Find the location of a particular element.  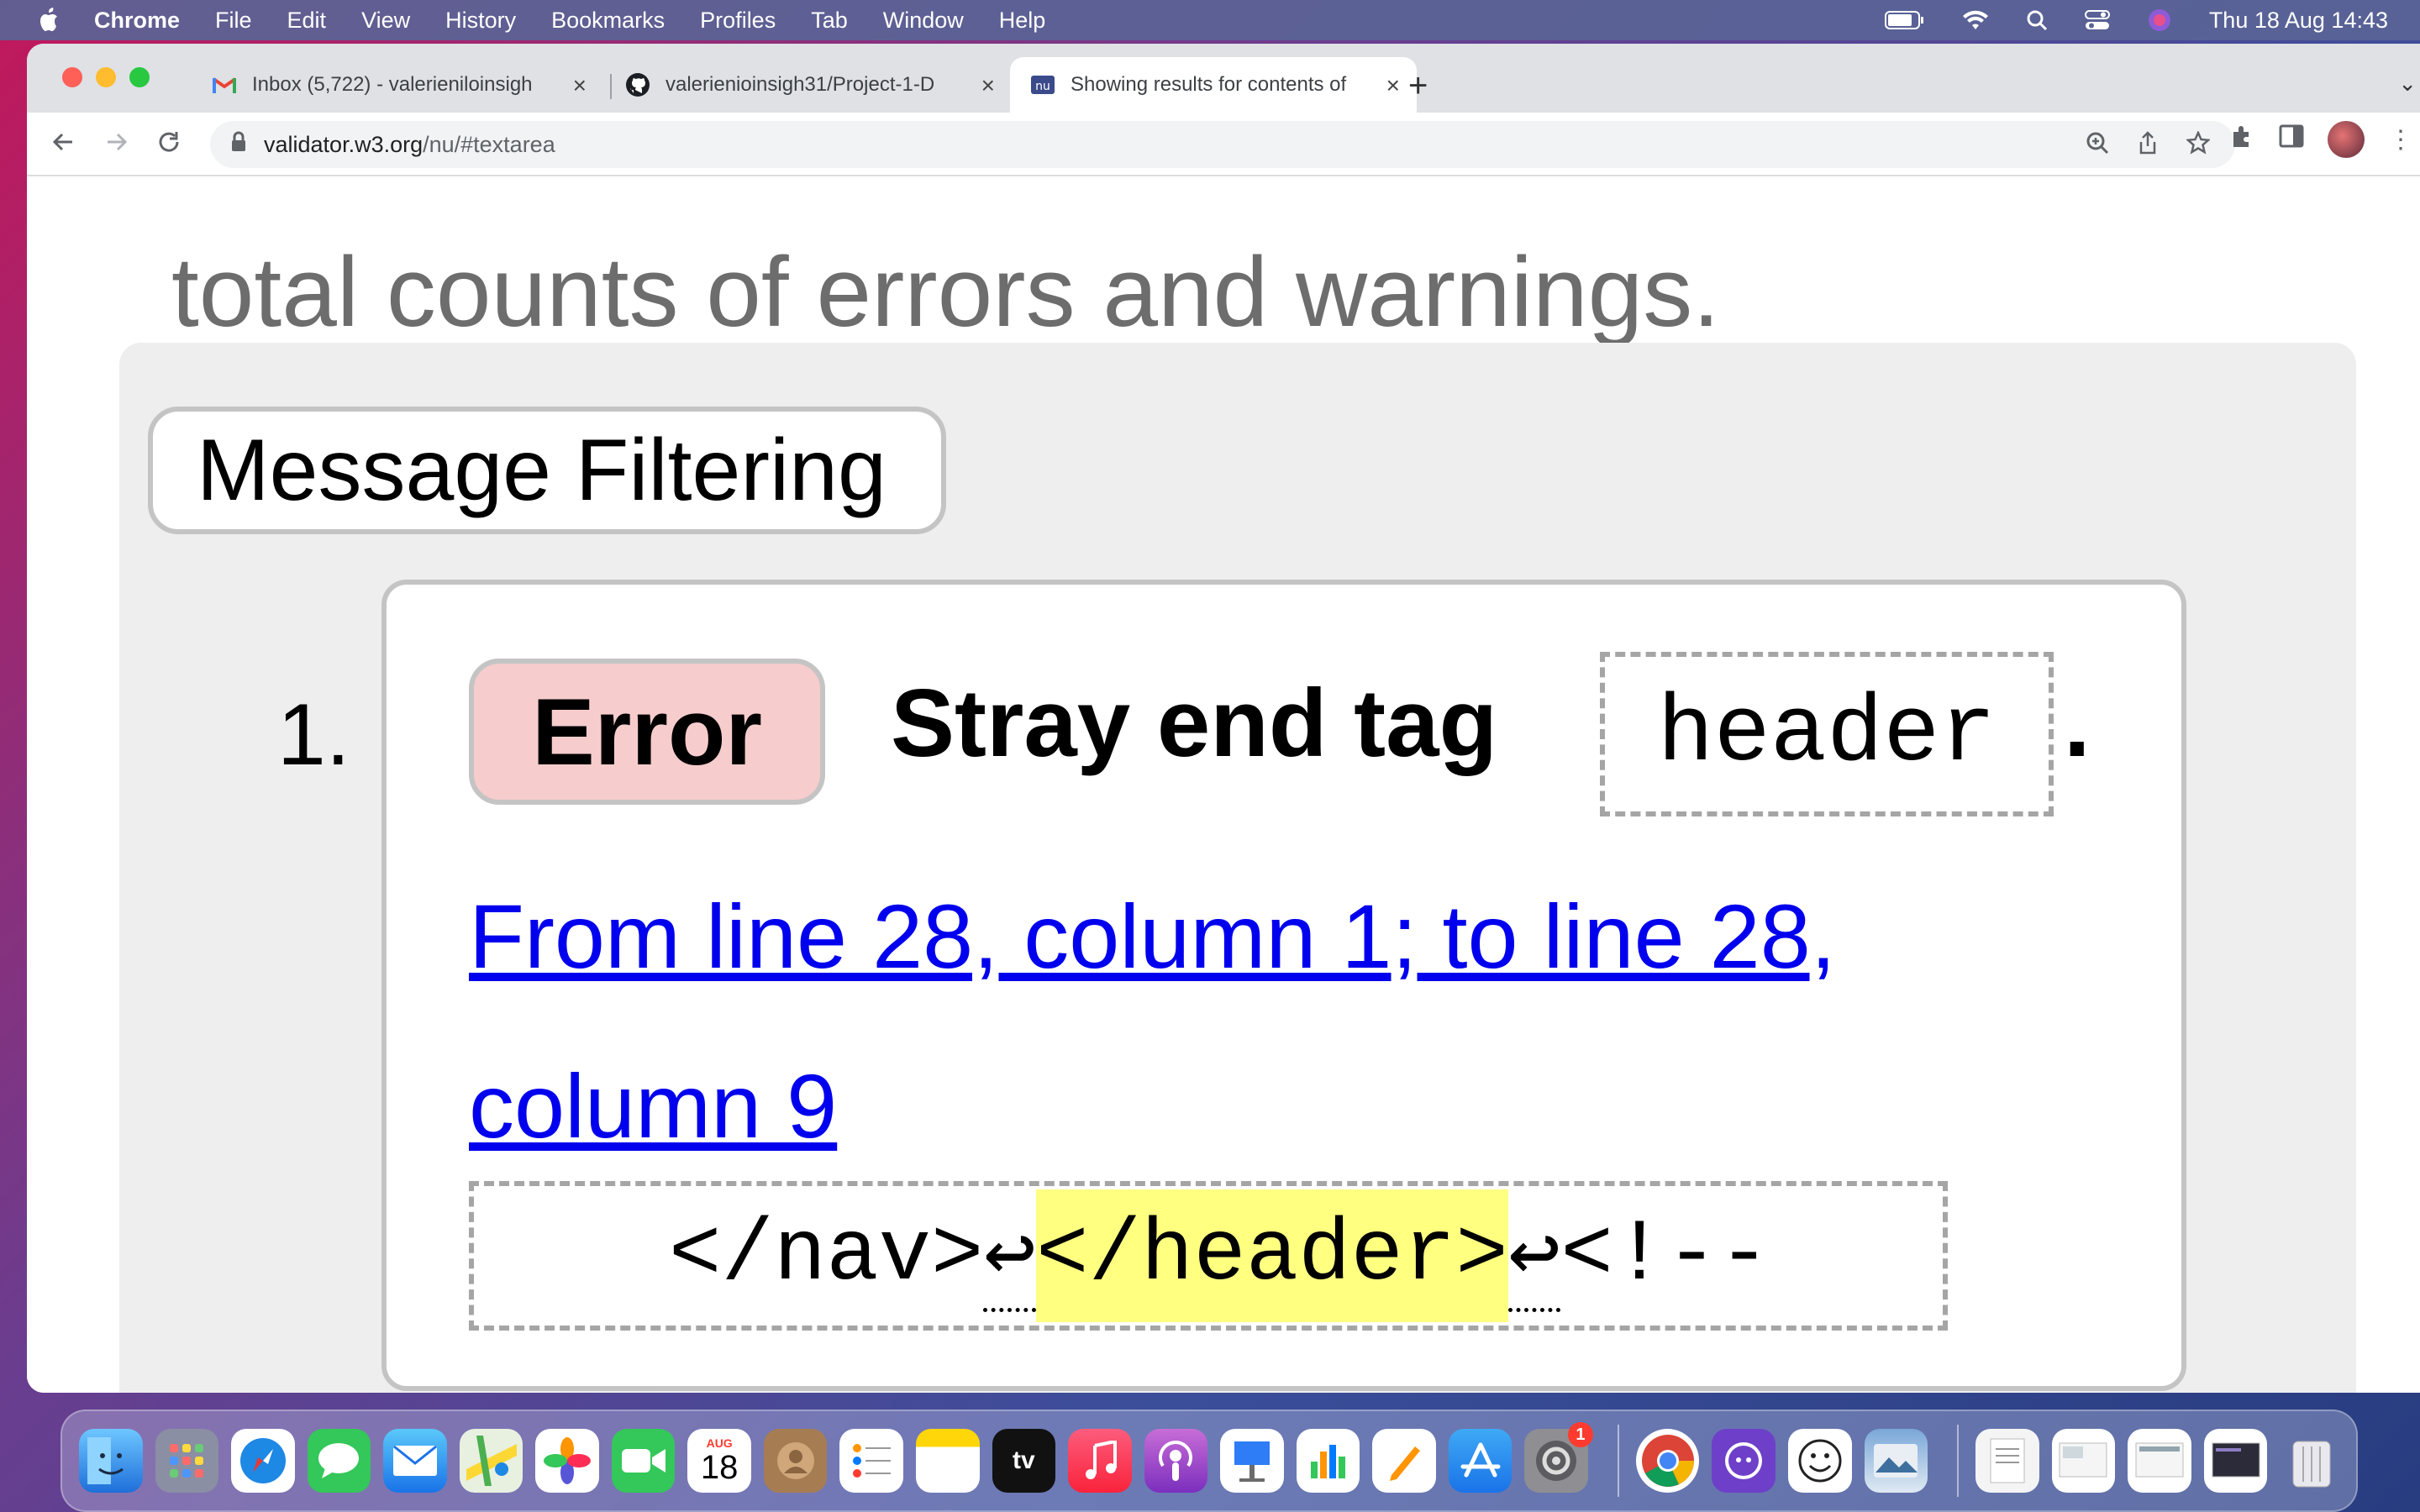

calendar-month: AUG is located at coordinates (719, 1443).